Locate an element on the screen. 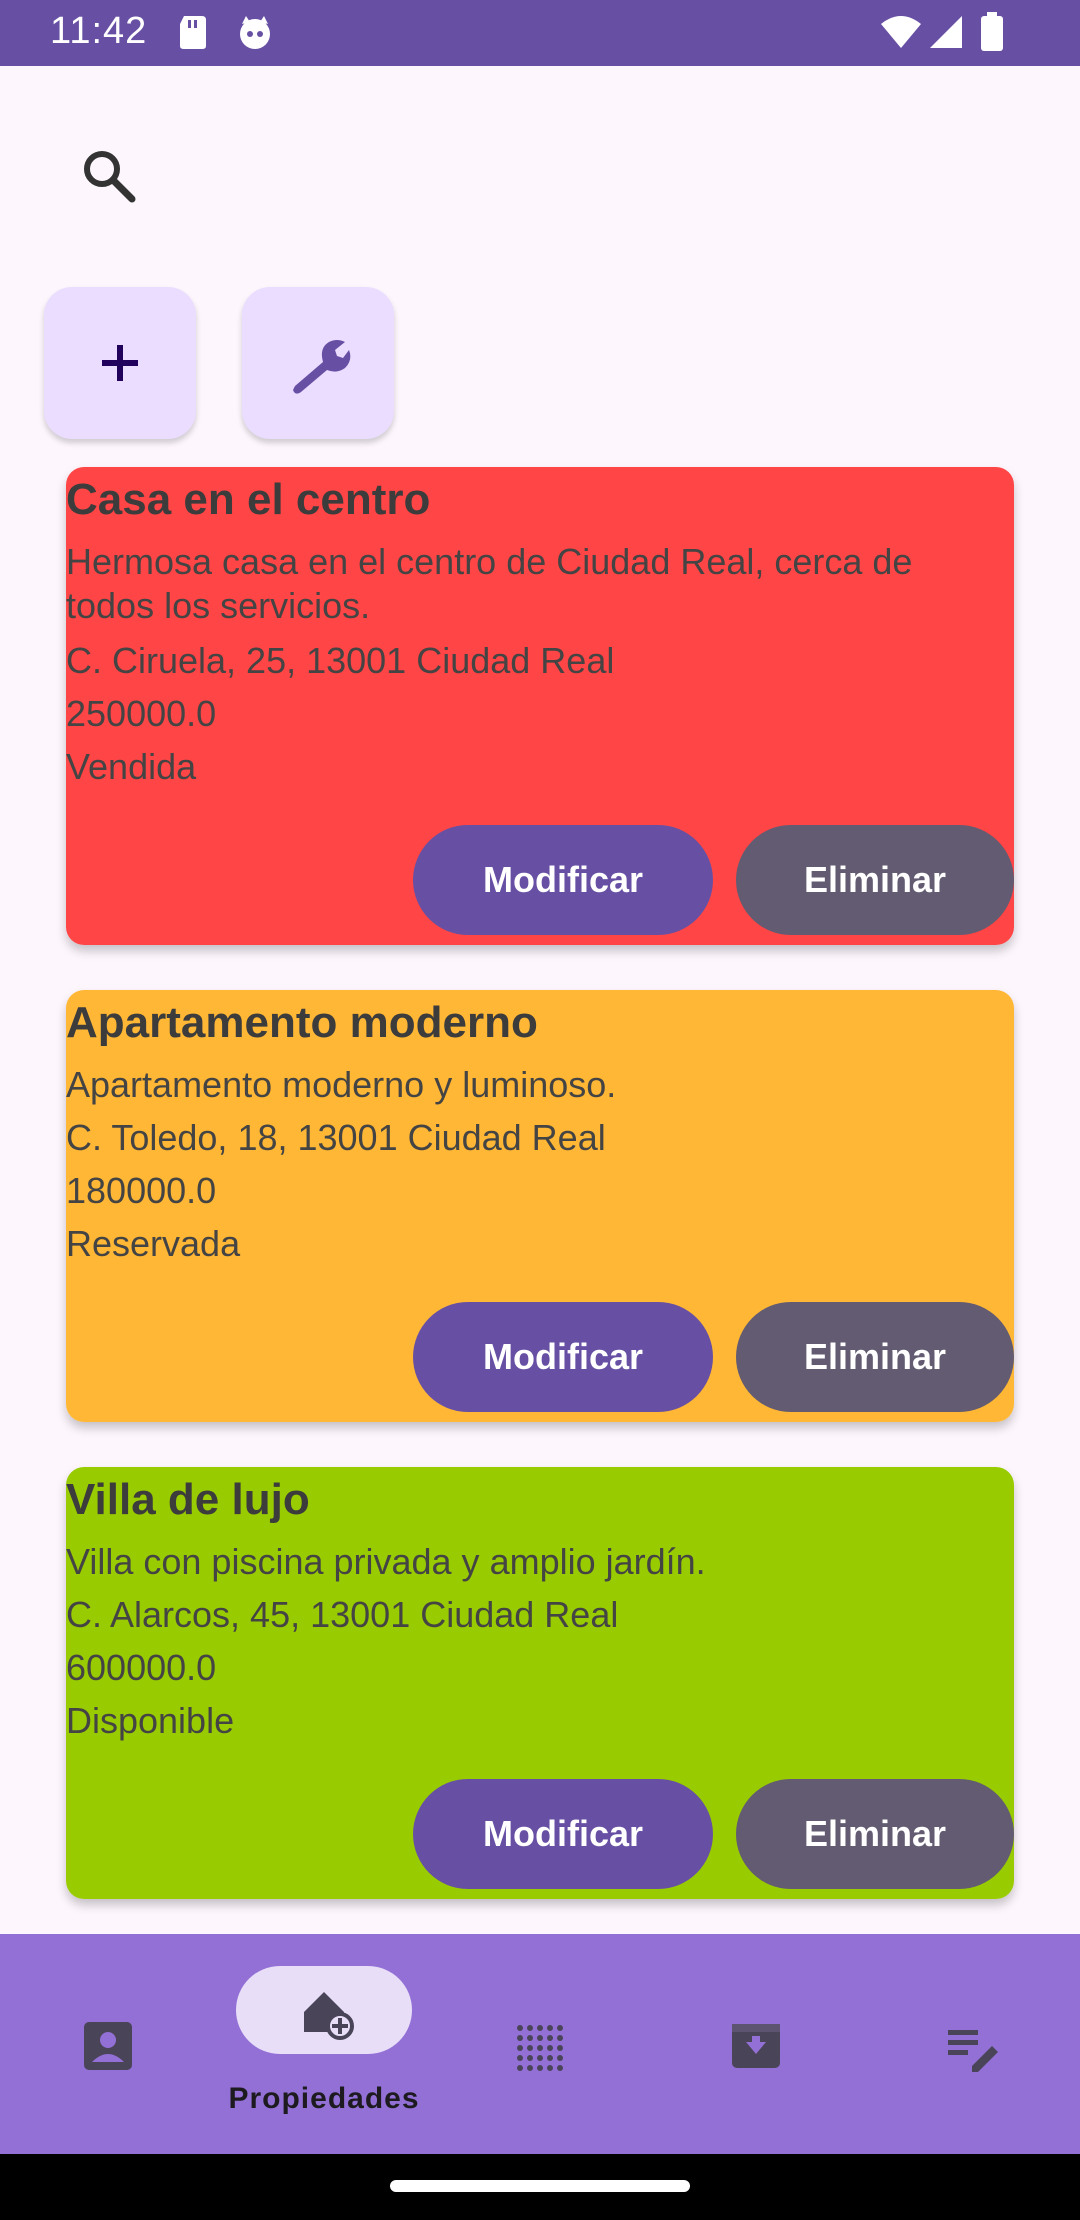 This screenshot has width=1080, height=2220. contact-icon is located at coordinates (108, 2046).